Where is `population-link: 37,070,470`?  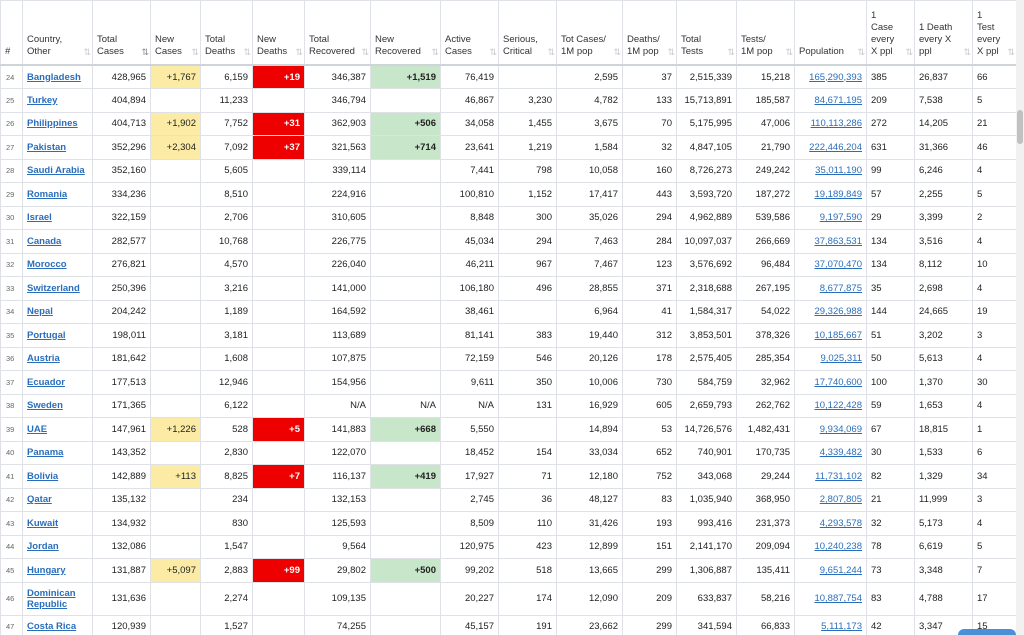
population-link: 37,070,470 is located at coordinates (838, 264).